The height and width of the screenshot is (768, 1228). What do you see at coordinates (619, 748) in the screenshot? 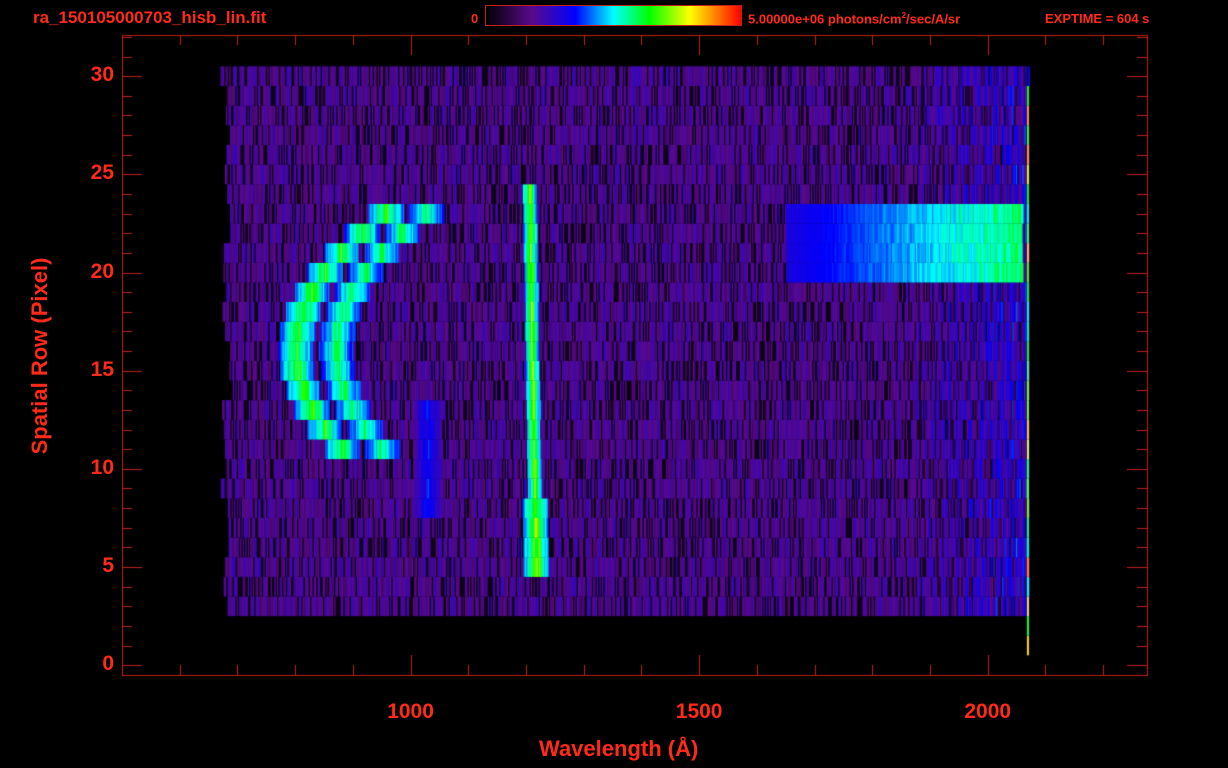
I see `x-axis-label: Wavelength (Å)` at bounding box center [619, 748].